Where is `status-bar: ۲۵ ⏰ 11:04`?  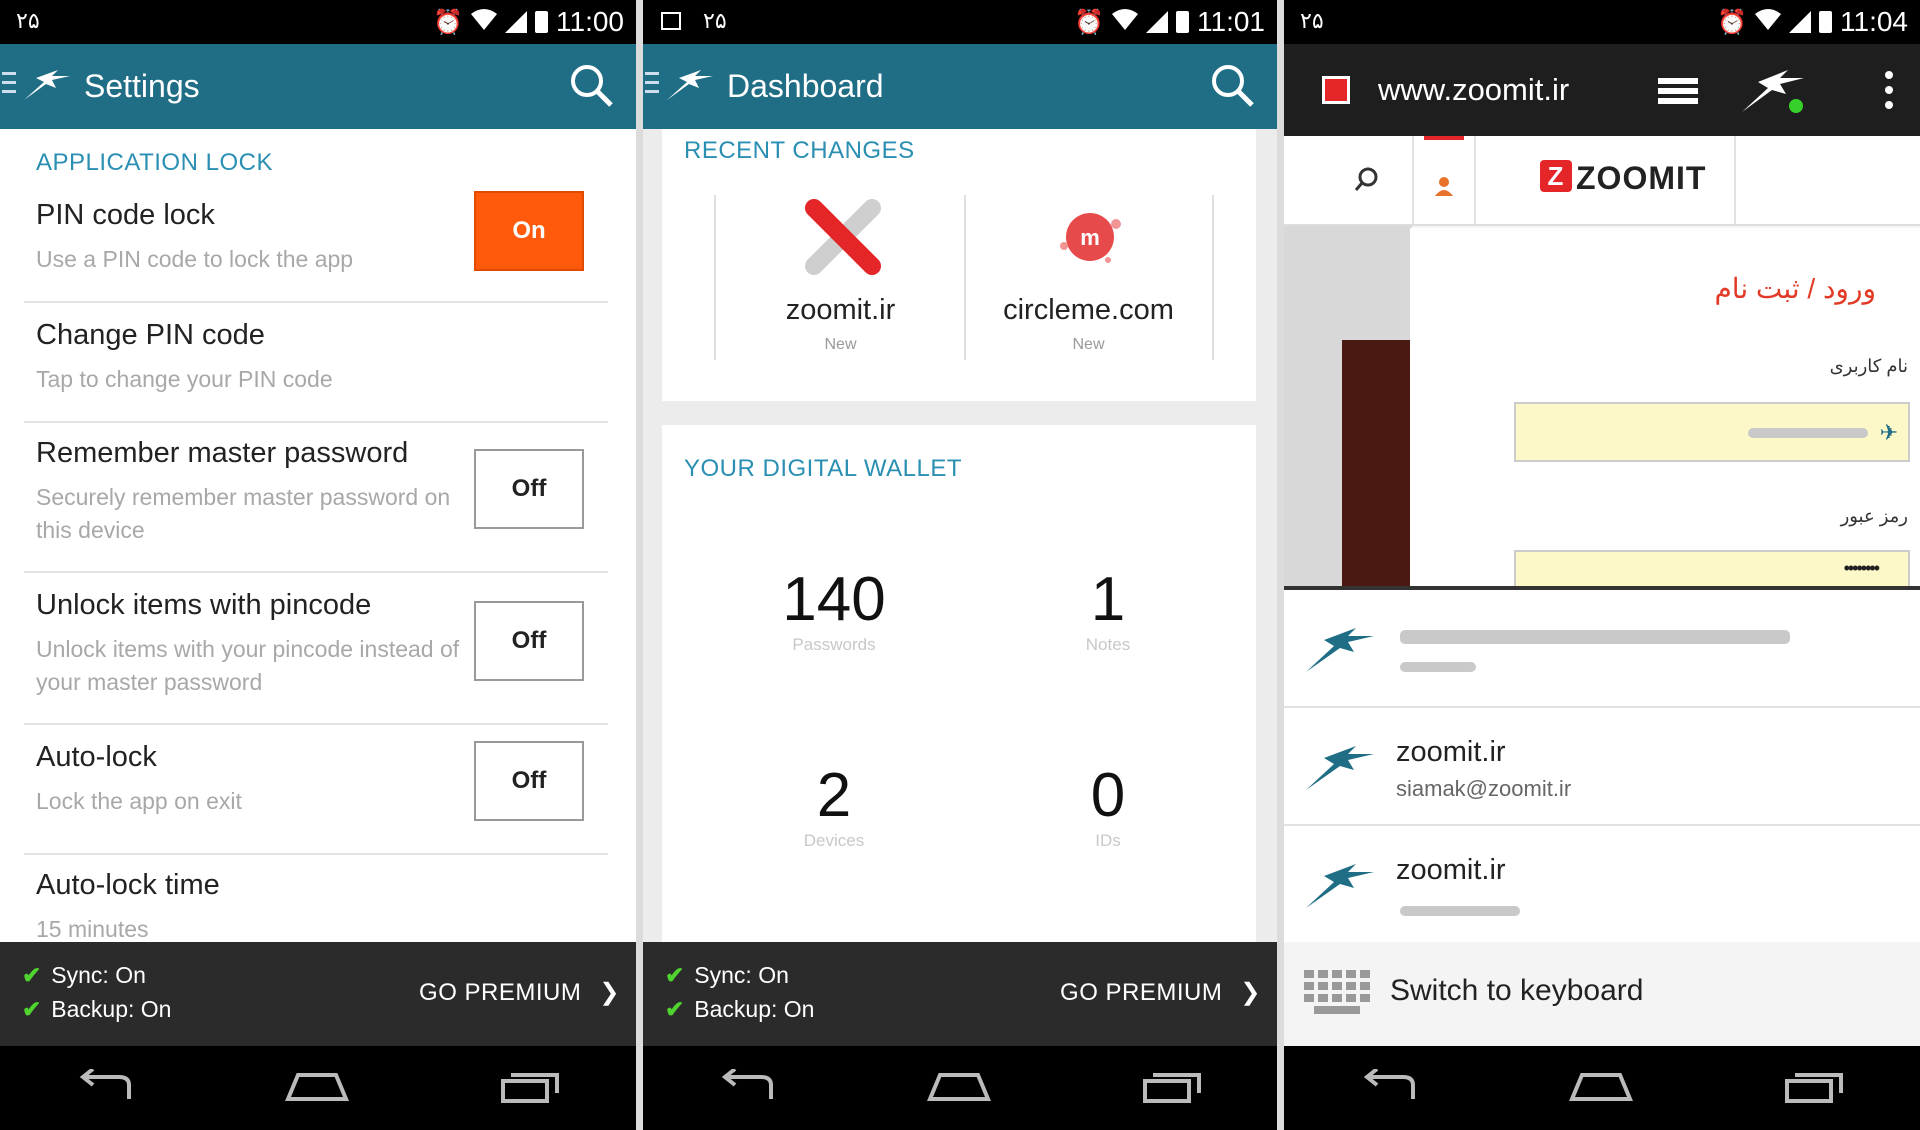
status-bar: ۲۵ ⏰ 11:04 is located at coordinates (1602, 22).